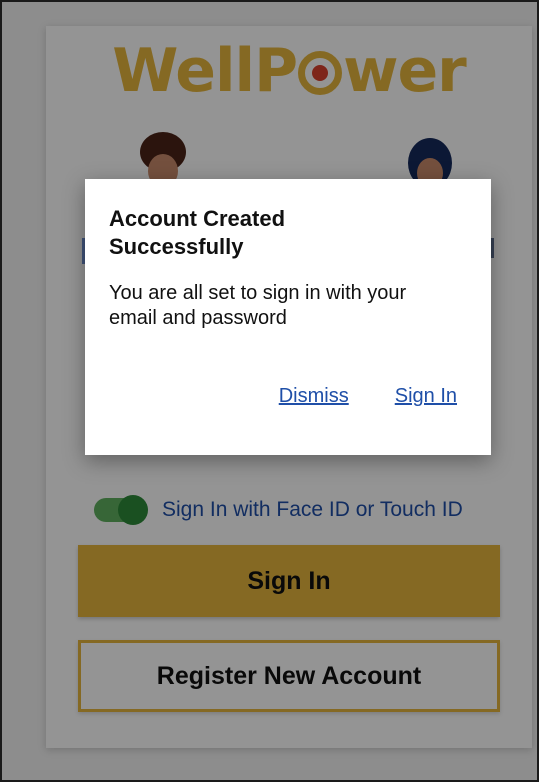 The width and height of the screenshot is (539, 782). What do you see at coordinates (426, 396) in the screenshot?
I see `dialog-sign-in-button: Sign In` at bounding box center [426, 396].